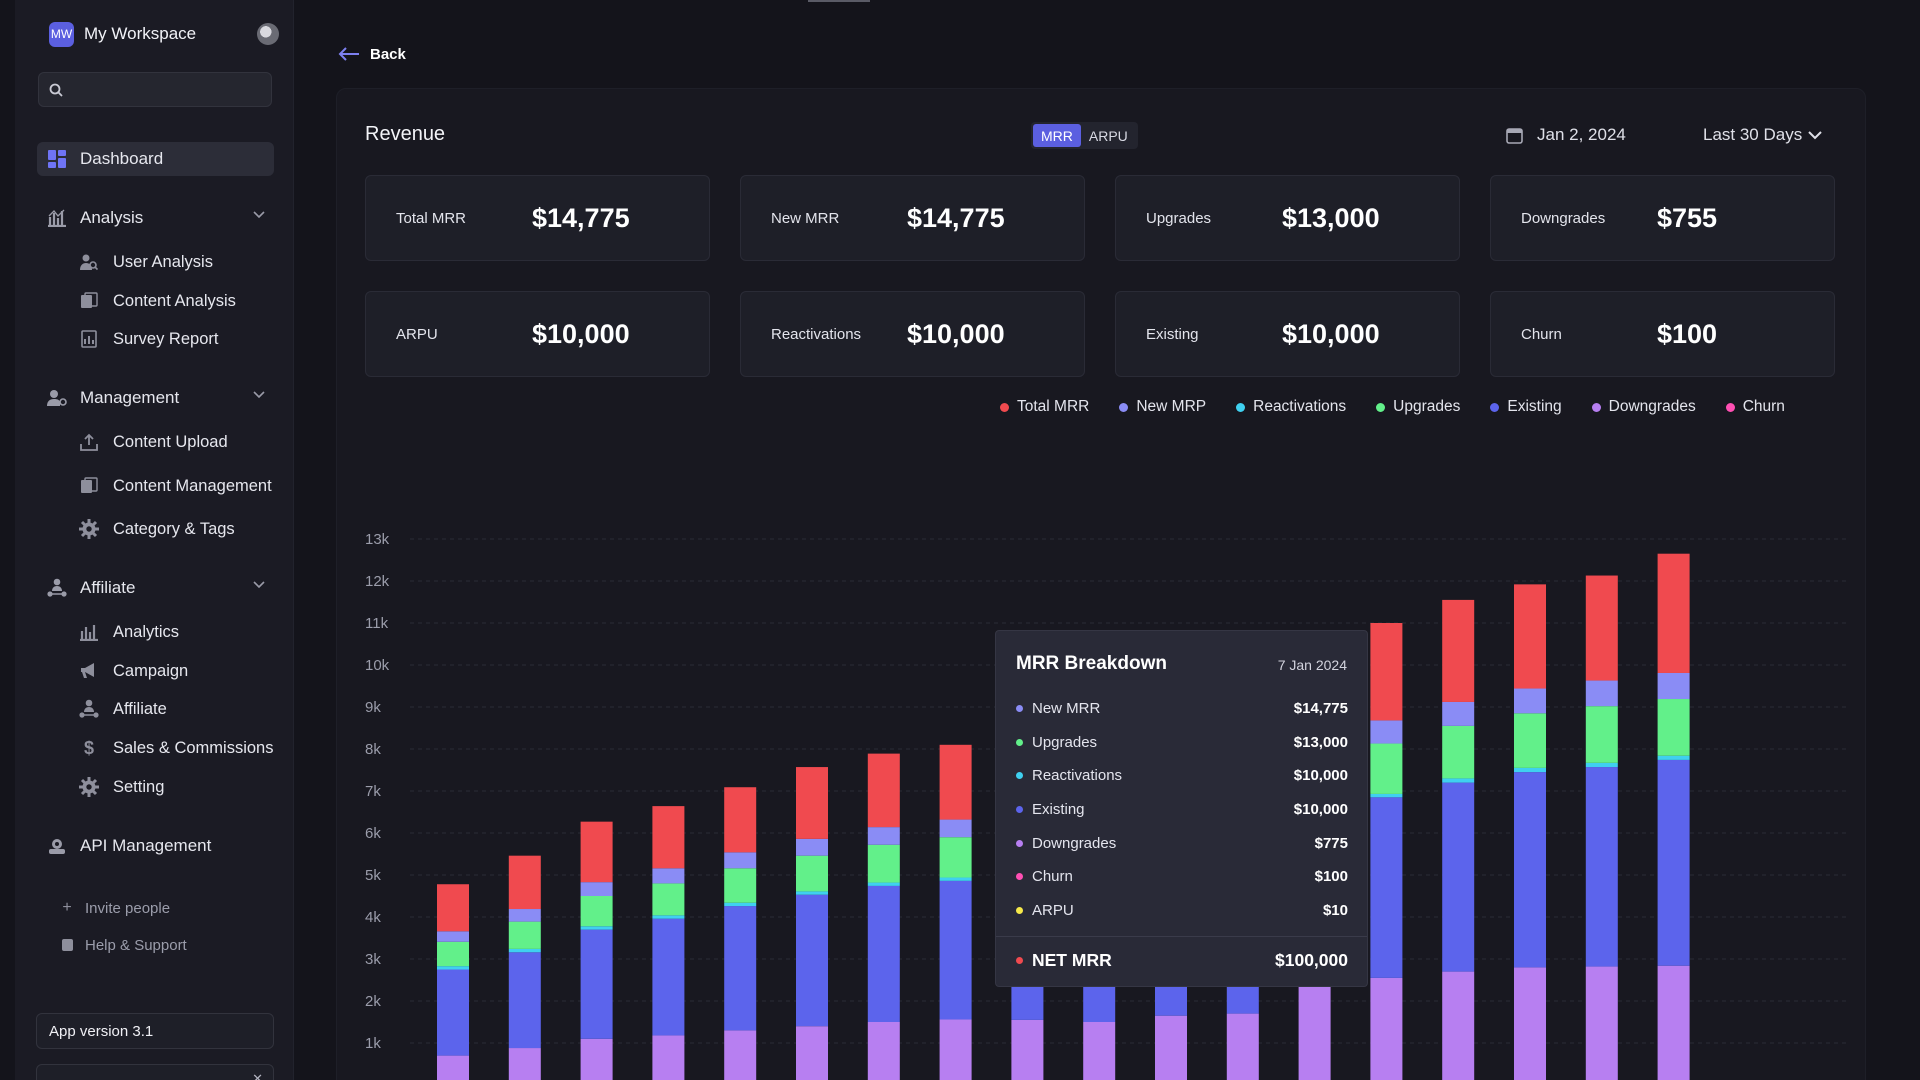 Image resolution: width=1920 pixels, height=1080 pixels. I want to click on close-icon: ✕, so click(257, 1075).